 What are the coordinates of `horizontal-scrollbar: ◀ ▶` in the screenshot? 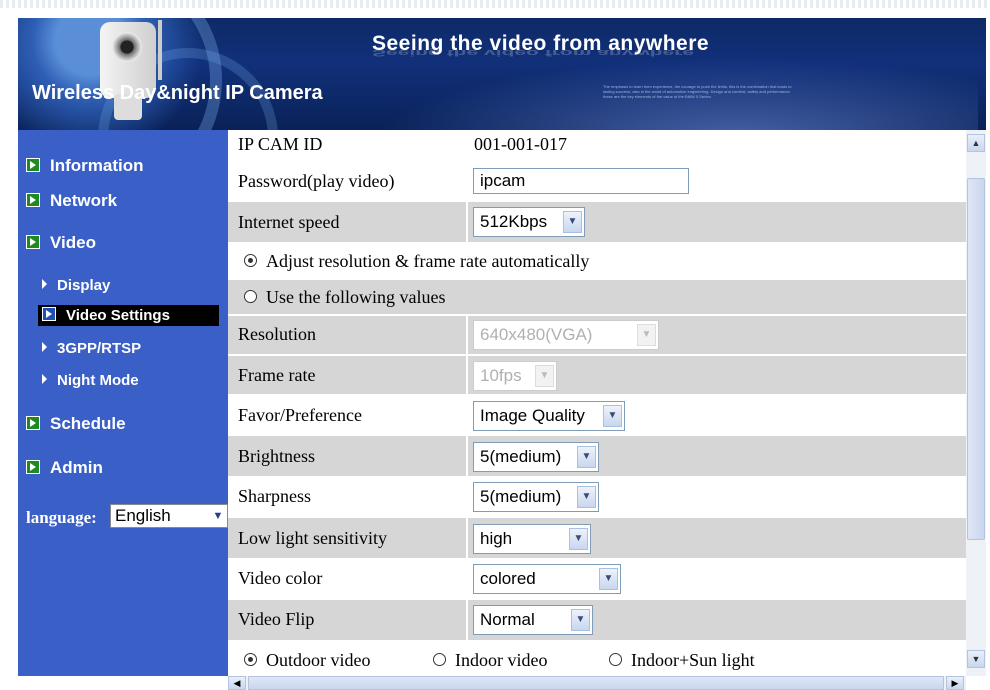 It's located at (597, 683).